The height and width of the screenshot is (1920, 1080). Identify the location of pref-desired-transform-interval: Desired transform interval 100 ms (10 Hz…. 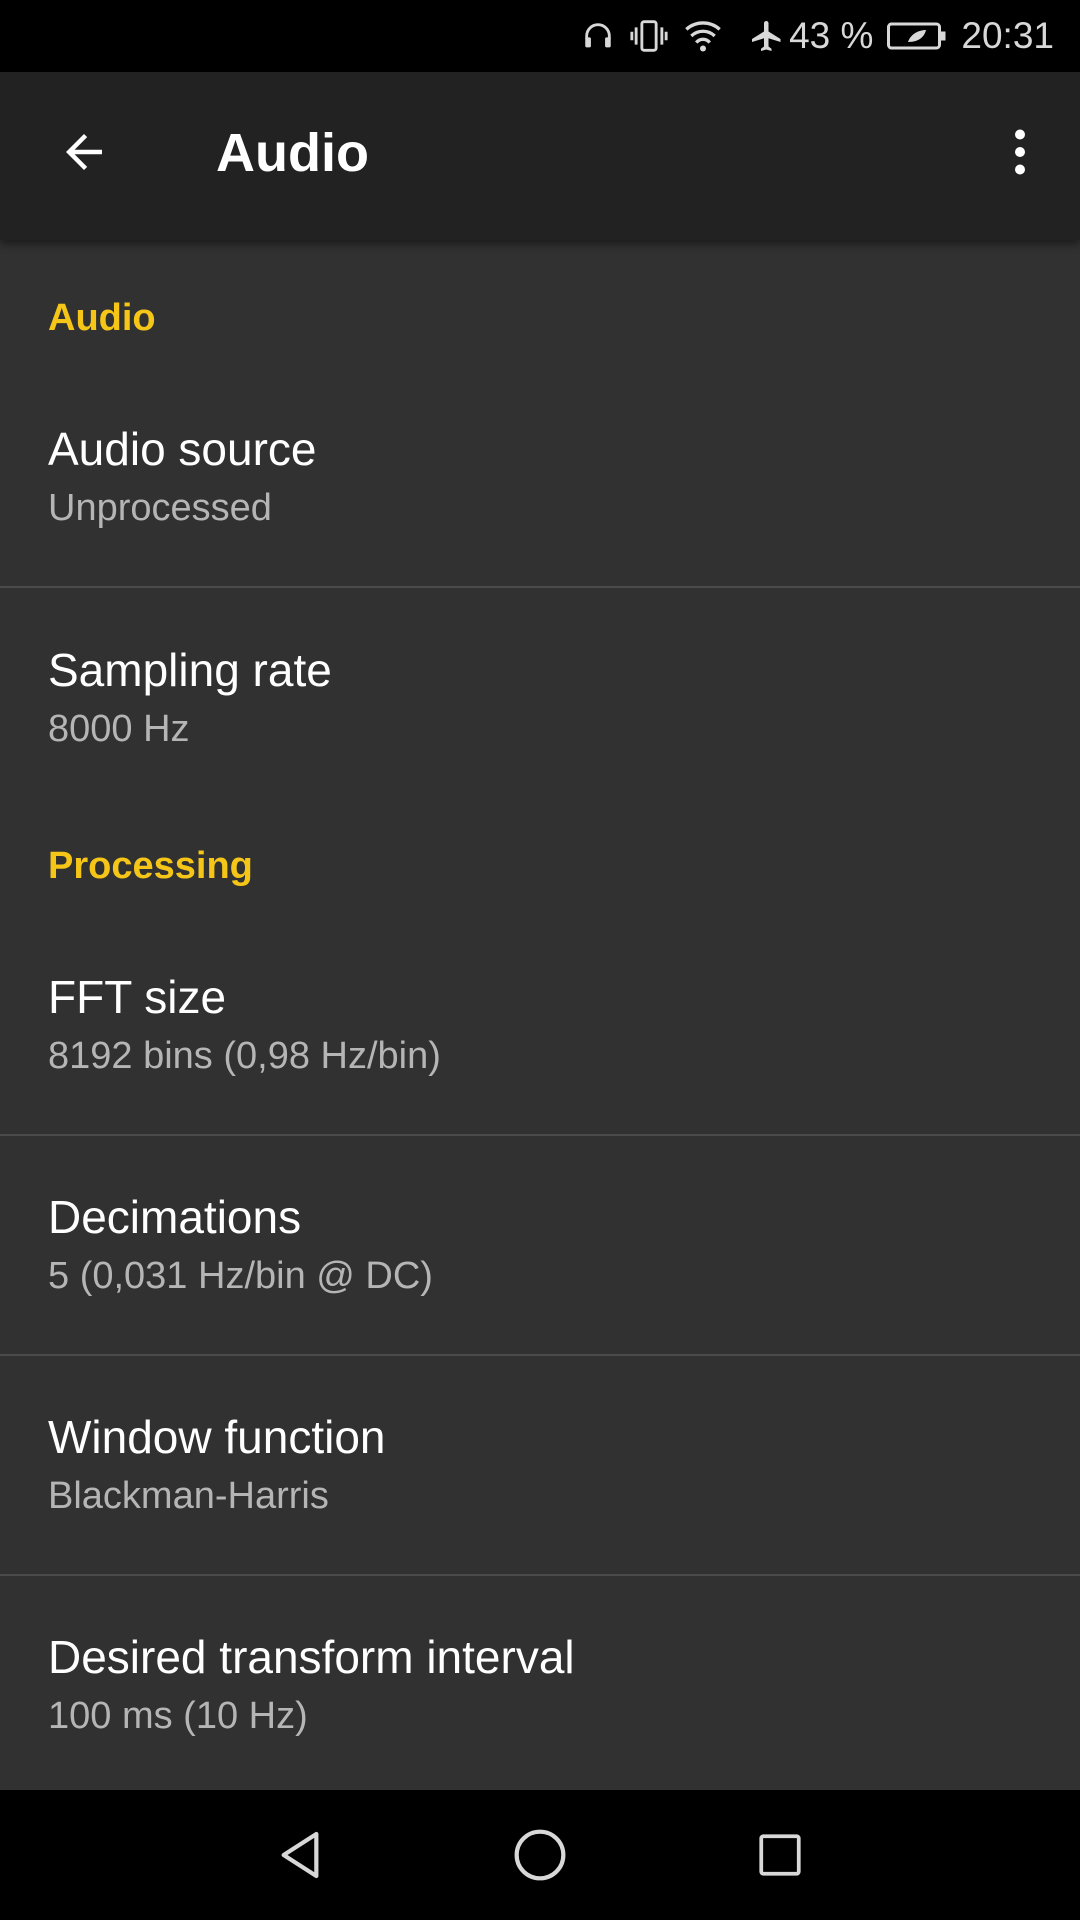
(540, 1683).